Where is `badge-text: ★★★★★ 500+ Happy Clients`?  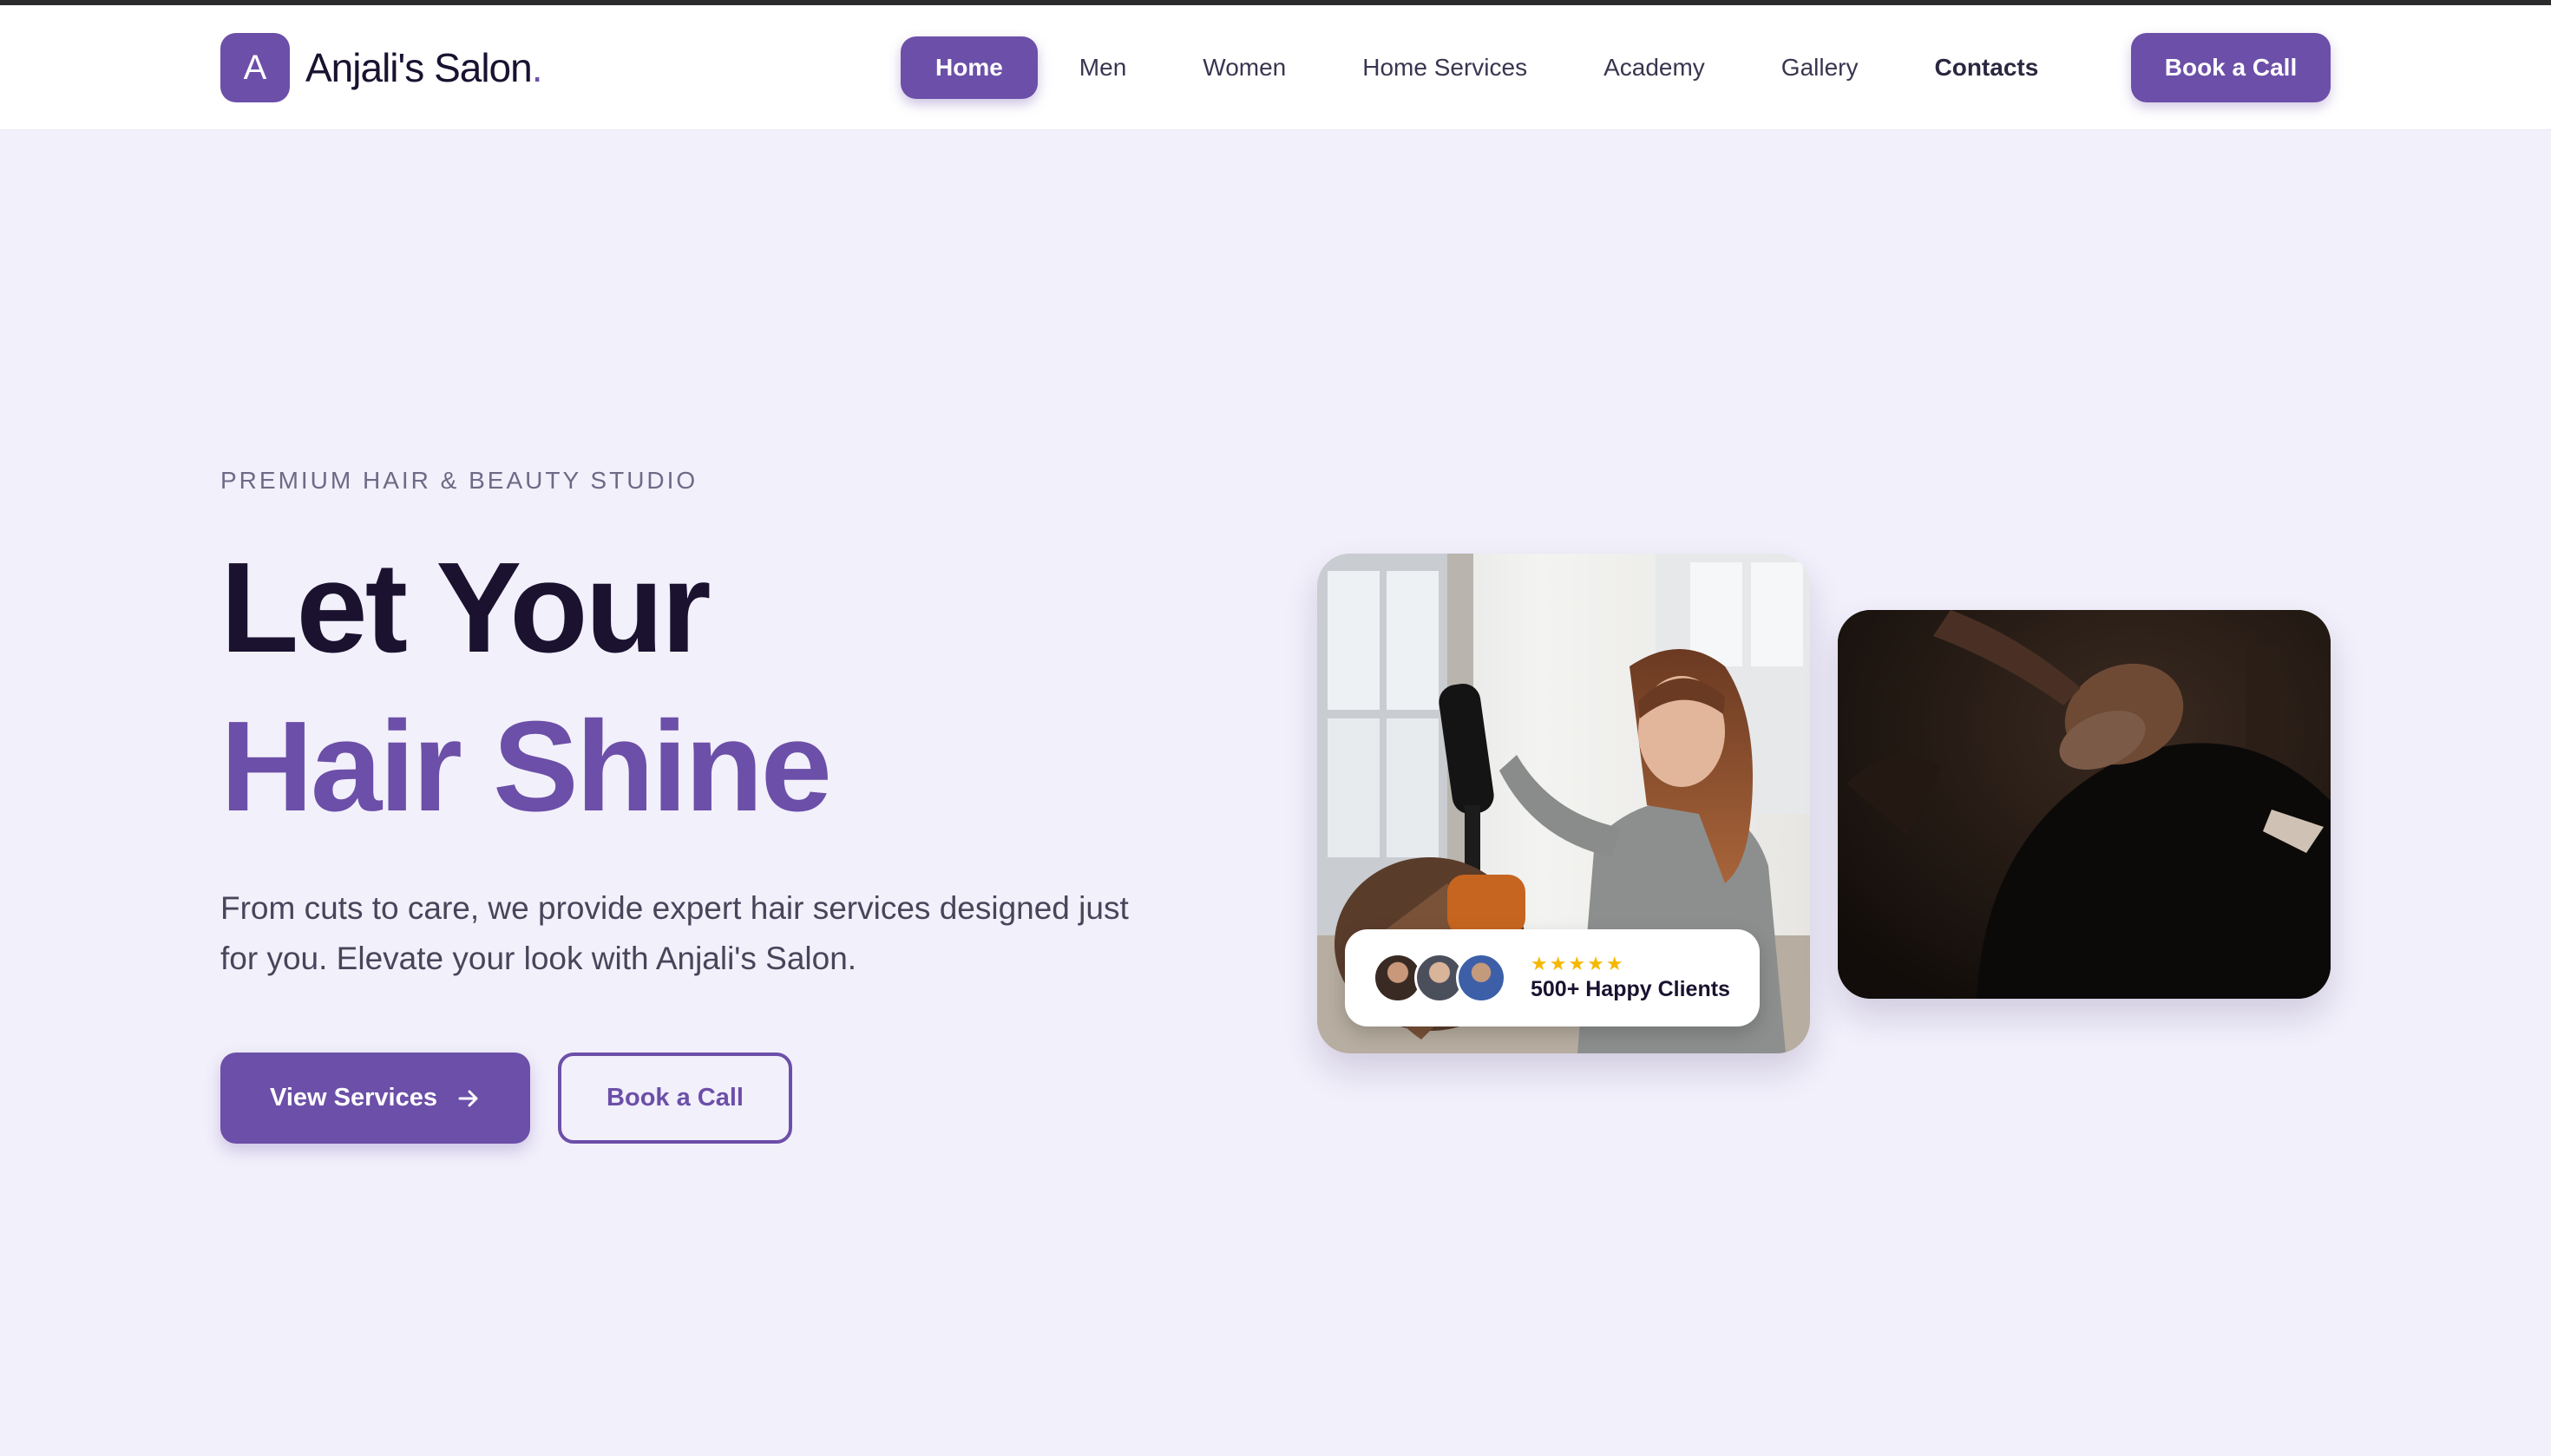 badge-text: ★★★★★ 500+ Happy Clients is located at coordinates (1630, 978).